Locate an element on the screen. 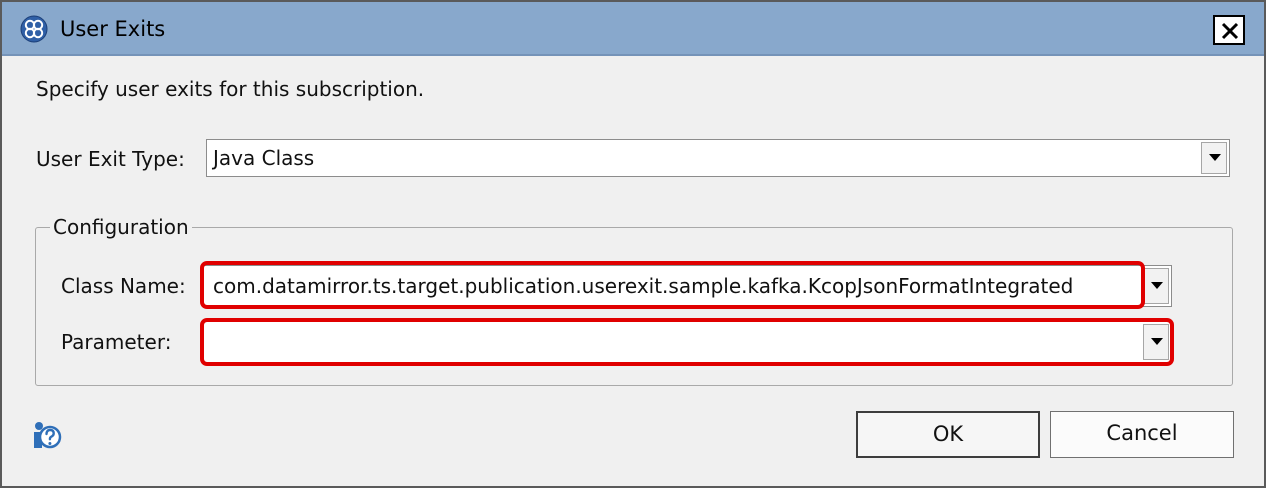 The height and width of the screenshot is (488, 1266). class-name-dropdown-button is located at coordinates (1156, 286).